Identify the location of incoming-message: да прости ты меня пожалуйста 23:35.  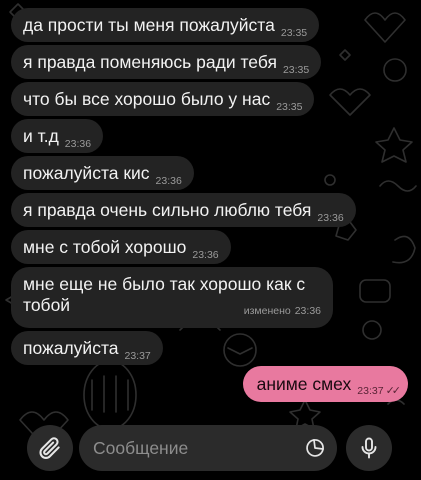
(165, 25).